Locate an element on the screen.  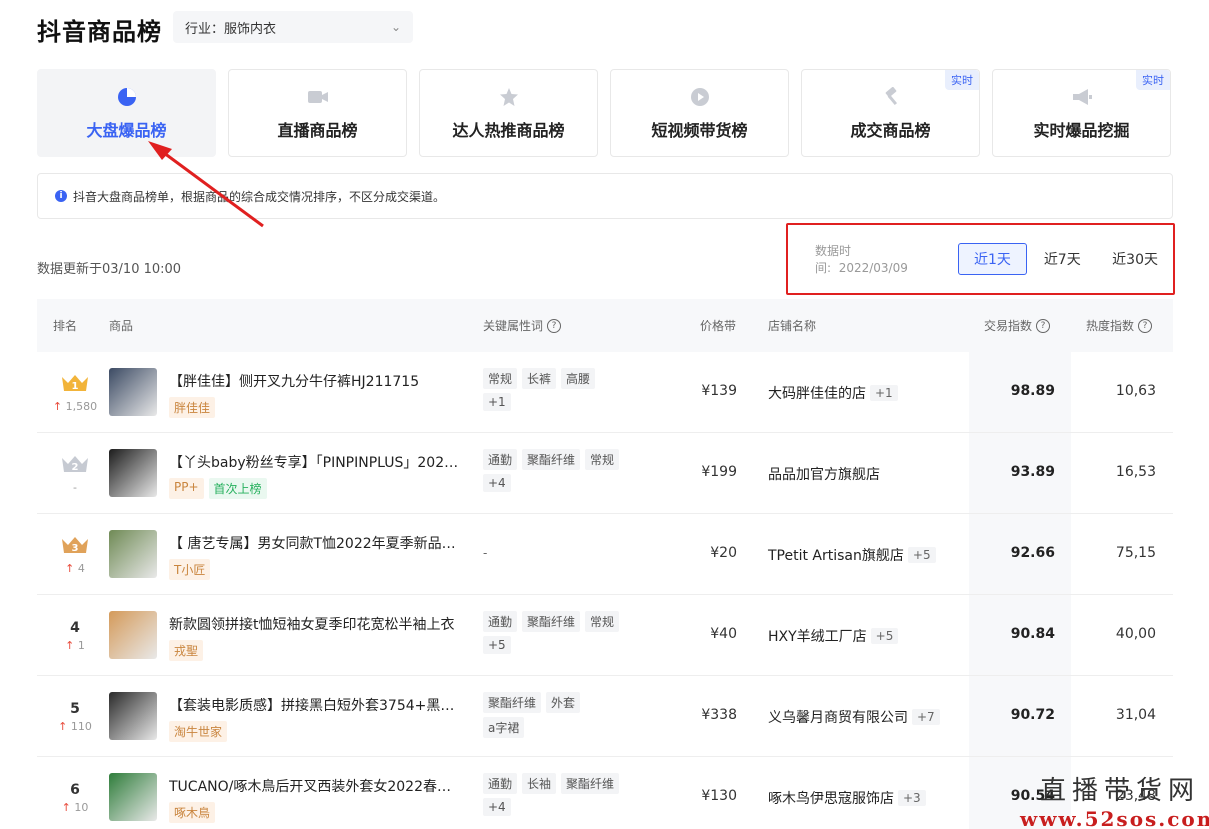
brand-tag: 啄木鳥 is located at coordinates (192, 812).